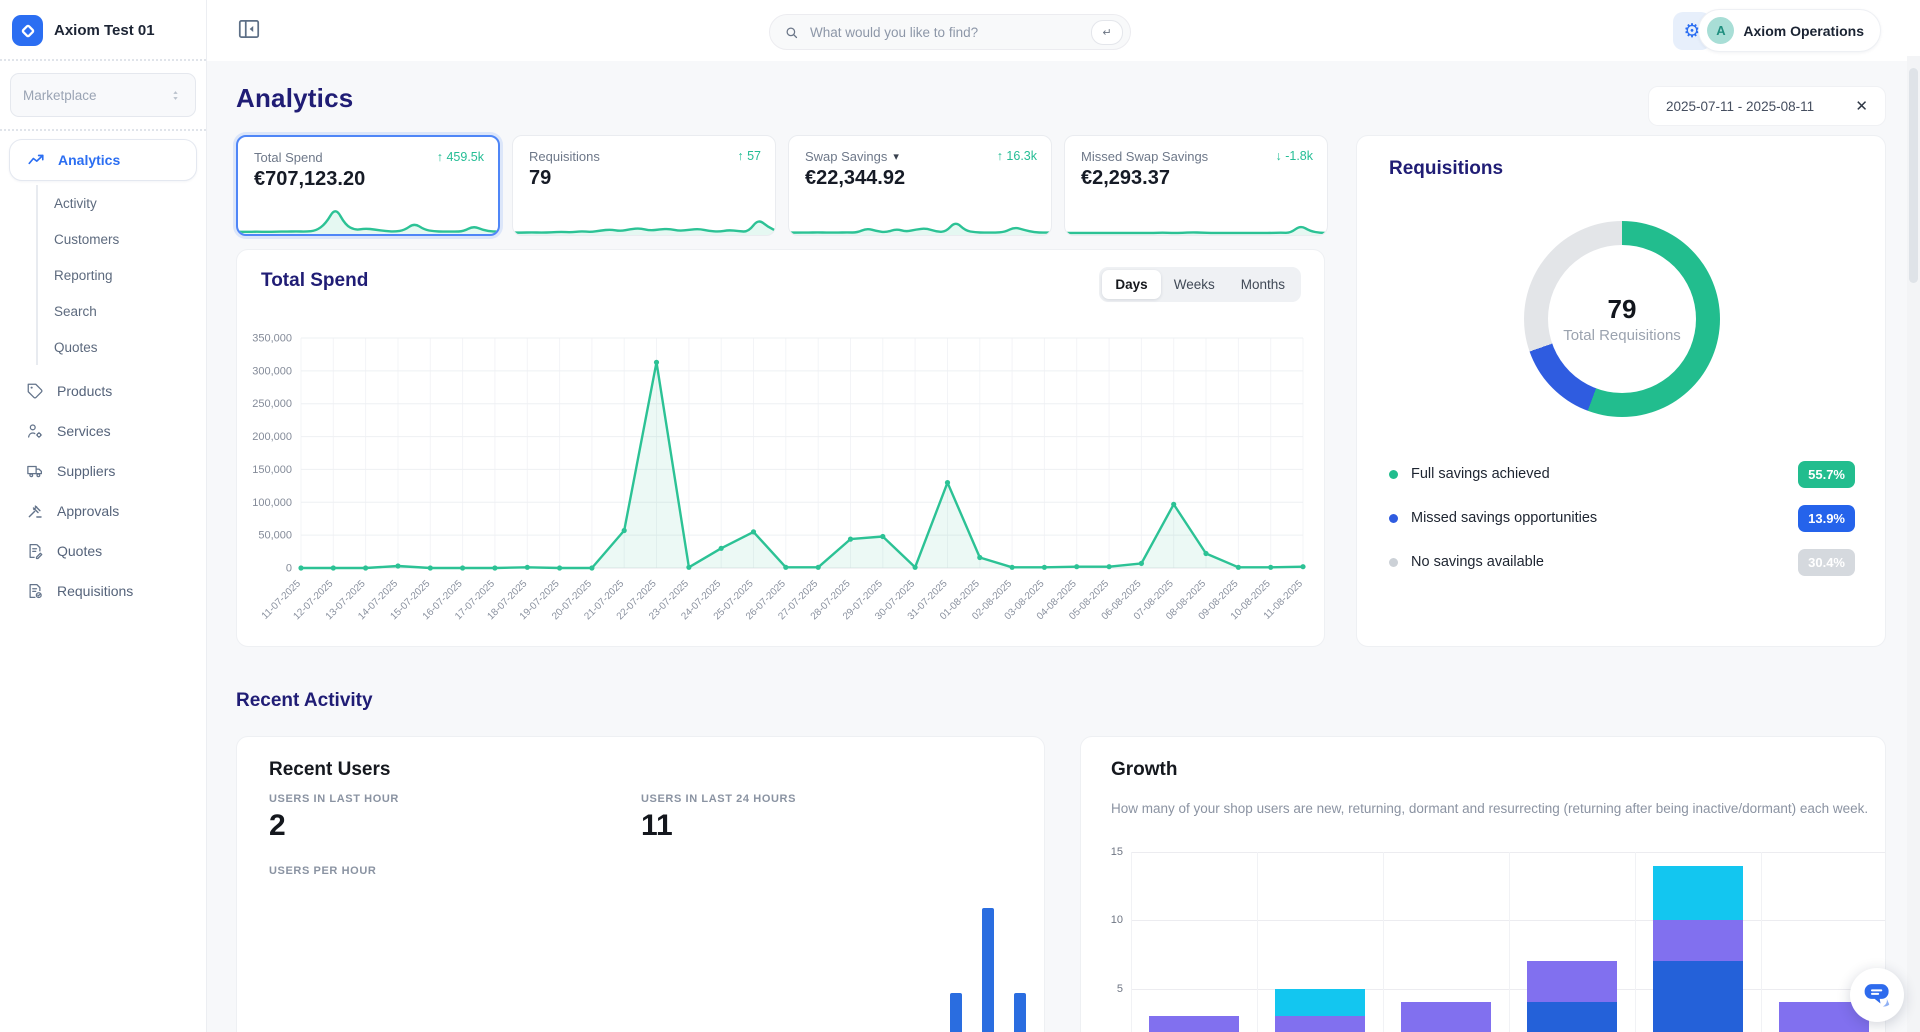 The height and width of the screenshot is (1032, 1920). Describe the element at coordinates (1263, 284) in the screenshot. I see `toggle-months: Months` at that location.